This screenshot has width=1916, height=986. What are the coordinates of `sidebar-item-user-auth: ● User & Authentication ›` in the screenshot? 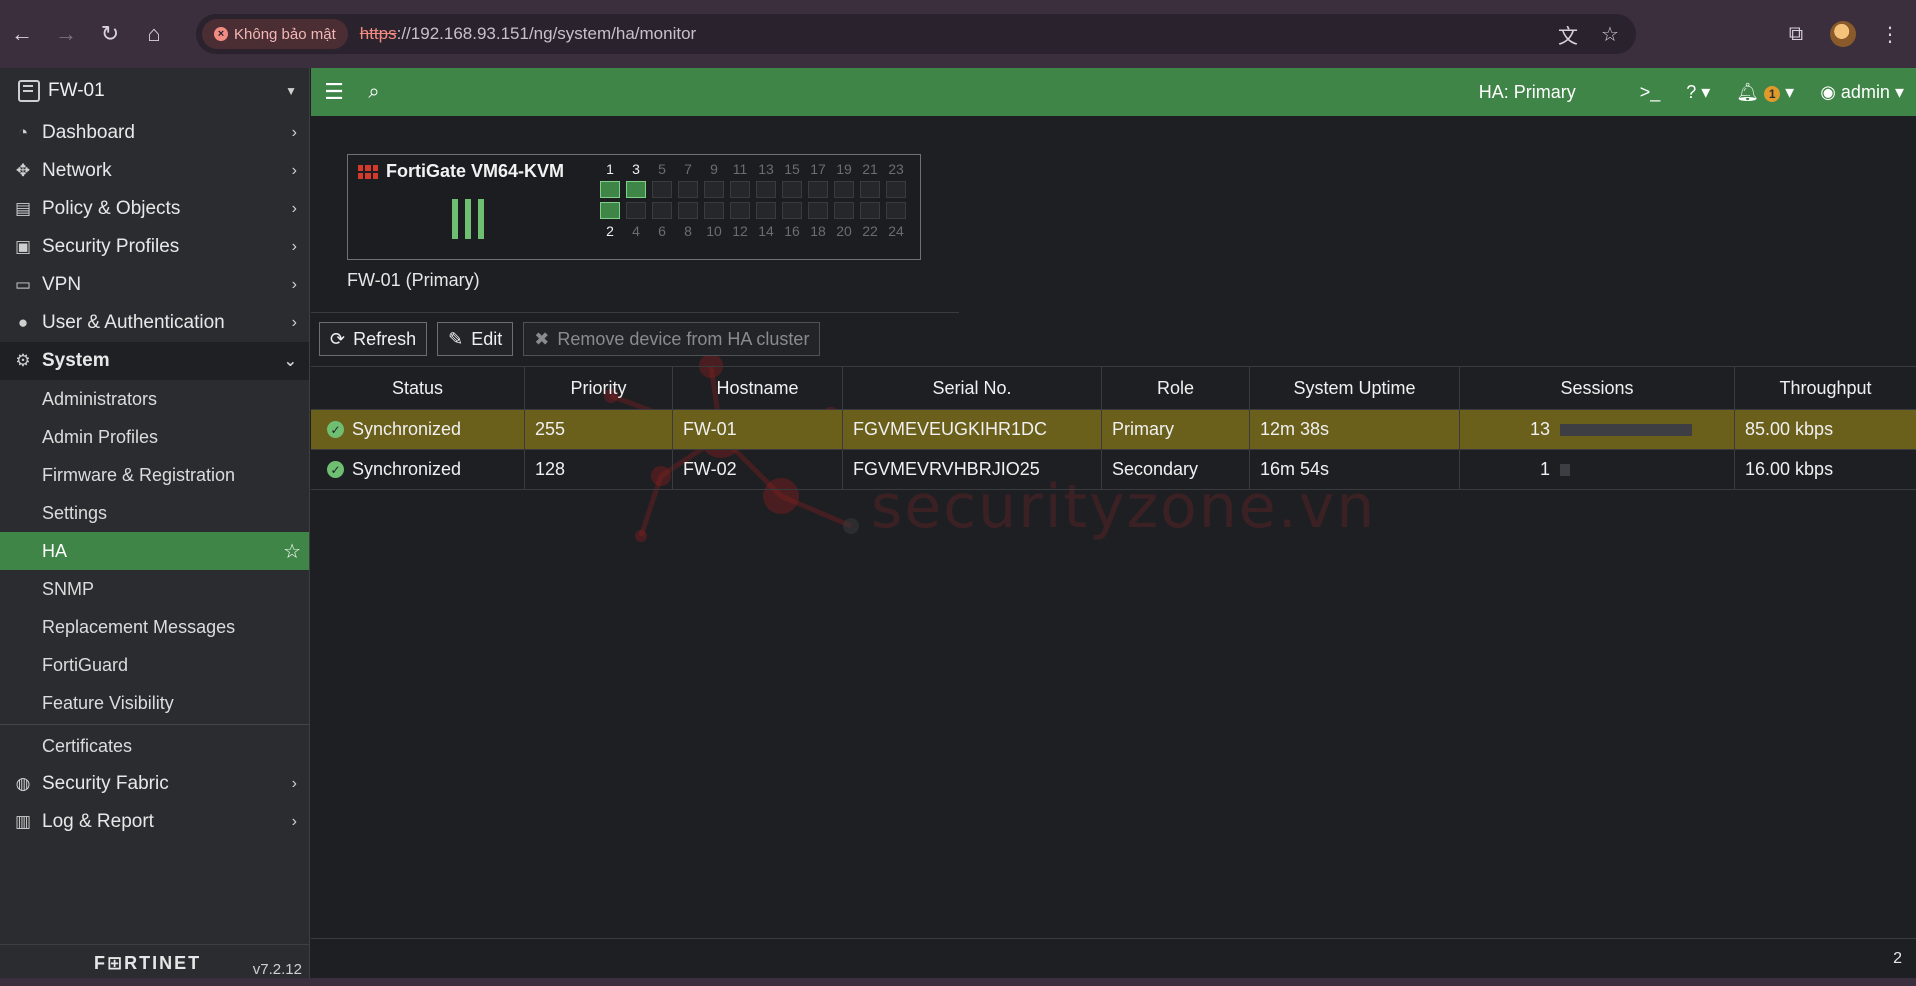 It's located at (154, 323).